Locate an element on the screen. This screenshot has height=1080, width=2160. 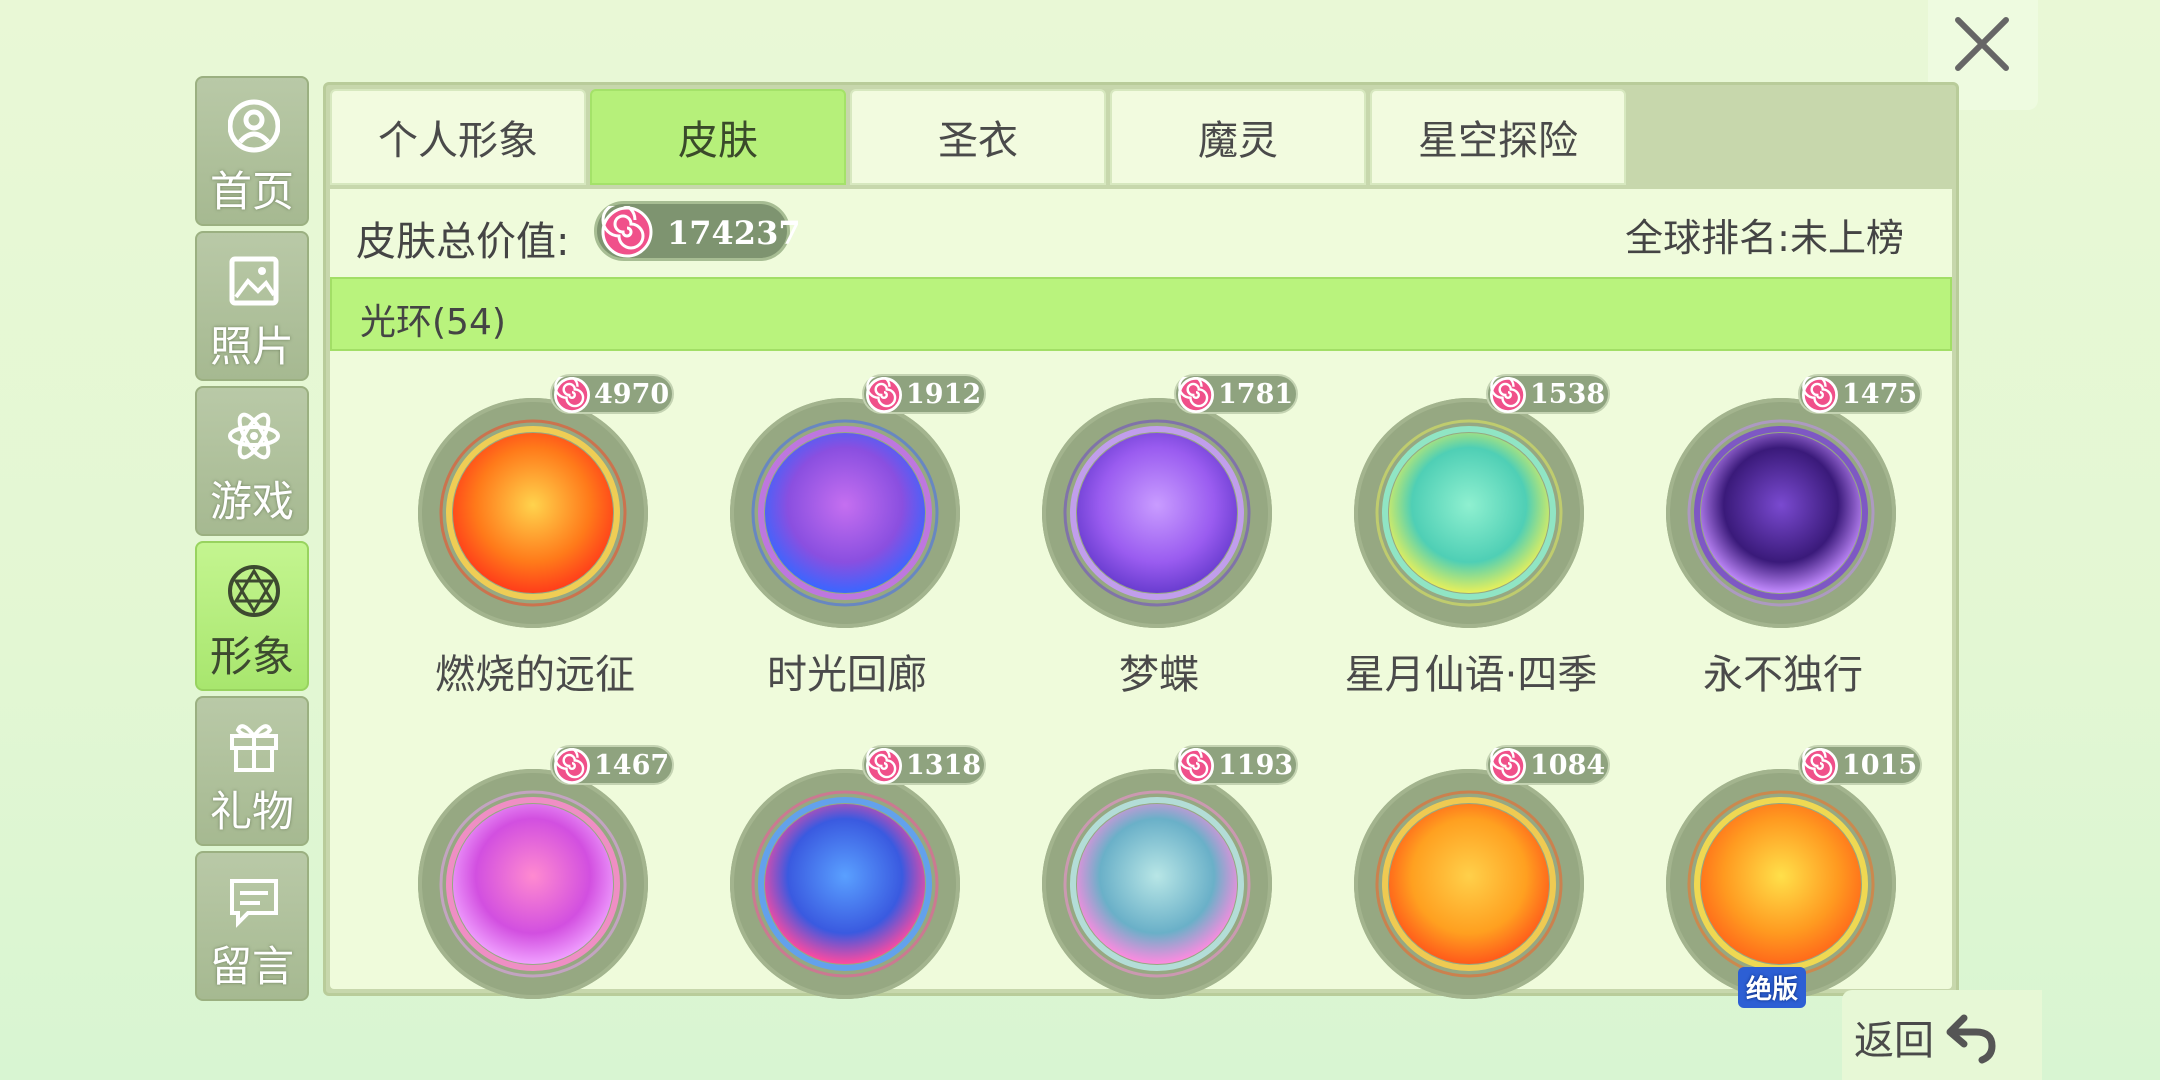
halo-item: 1318 is located at coordinates (834, 910).